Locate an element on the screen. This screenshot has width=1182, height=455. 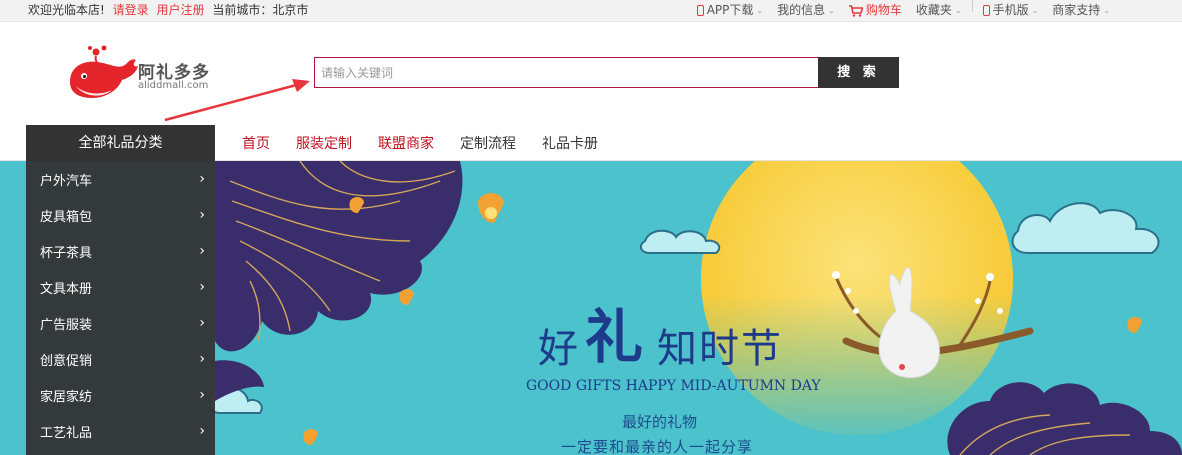
banner-subtitle-english: GOOD GIFTS HAPPY MID-AUTUMN DAY is located at coordinates (673, 386).